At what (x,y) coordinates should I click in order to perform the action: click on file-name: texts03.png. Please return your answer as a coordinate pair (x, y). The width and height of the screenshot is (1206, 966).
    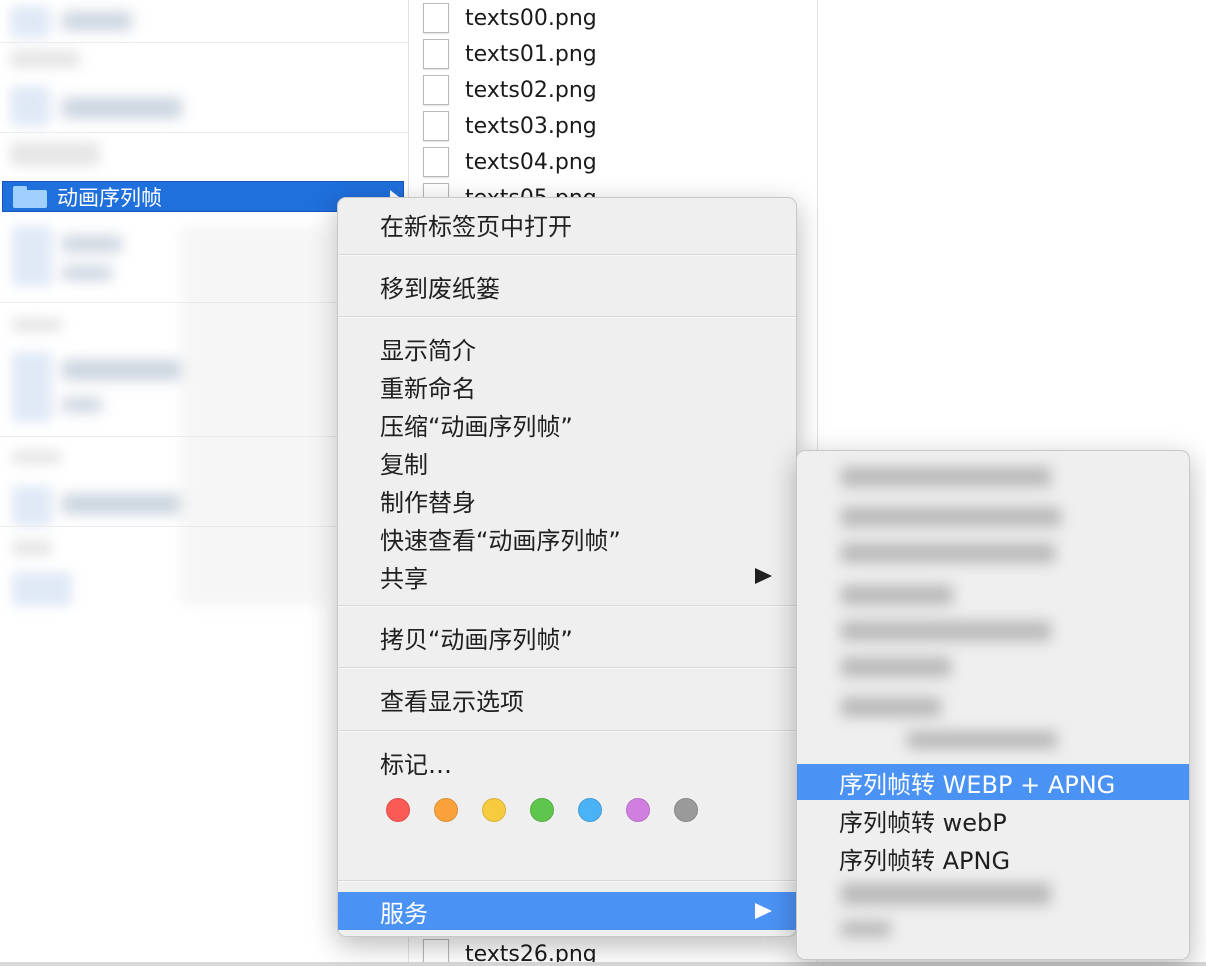
    Looking at the image, I should click on (531, 126).